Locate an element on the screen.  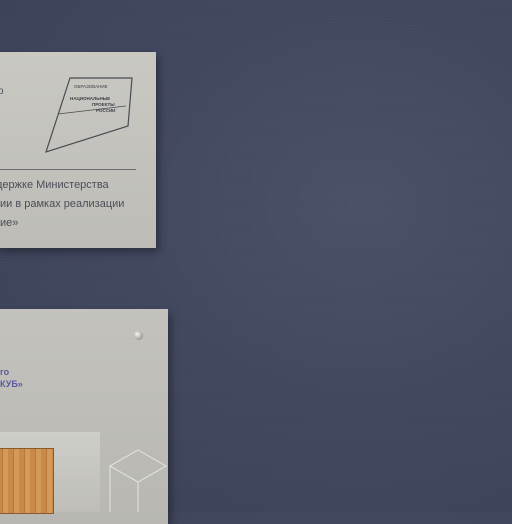
edge-text-fragment: о is located at coordinates (2, 91).